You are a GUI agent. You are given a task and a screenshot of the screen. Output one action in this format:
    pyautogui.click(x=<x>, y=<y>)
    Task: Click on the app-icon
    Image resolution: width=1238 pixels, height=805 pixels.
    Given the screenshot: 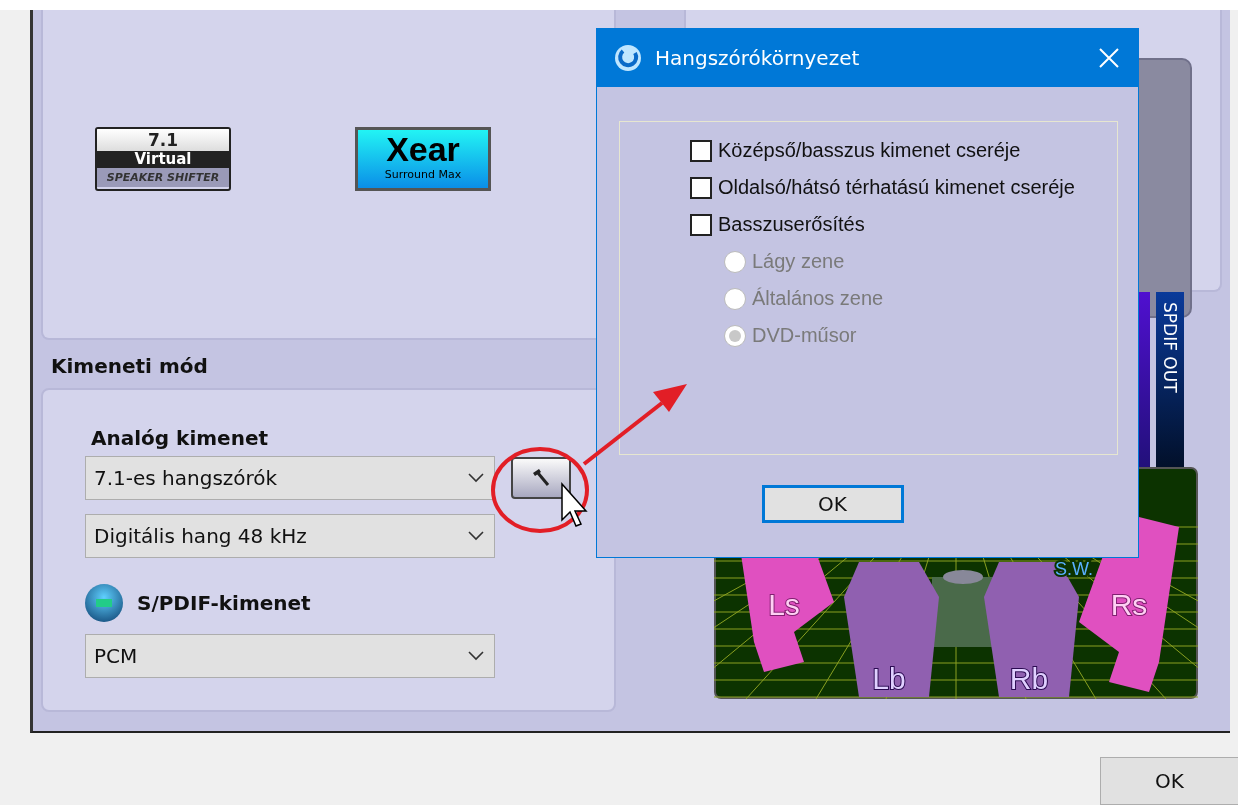 What is the action you would take?
    pyautogui.click(x=628, y=58)
    